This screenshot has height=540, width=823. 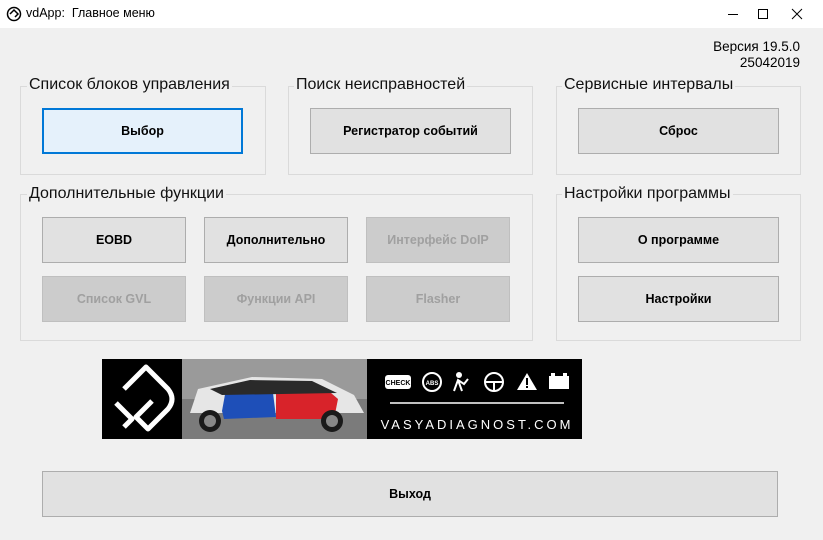 What do you see at coordinates (678, 240) in the screenshot?
I see `about-button: О программе` at bounding box center [678, 240].